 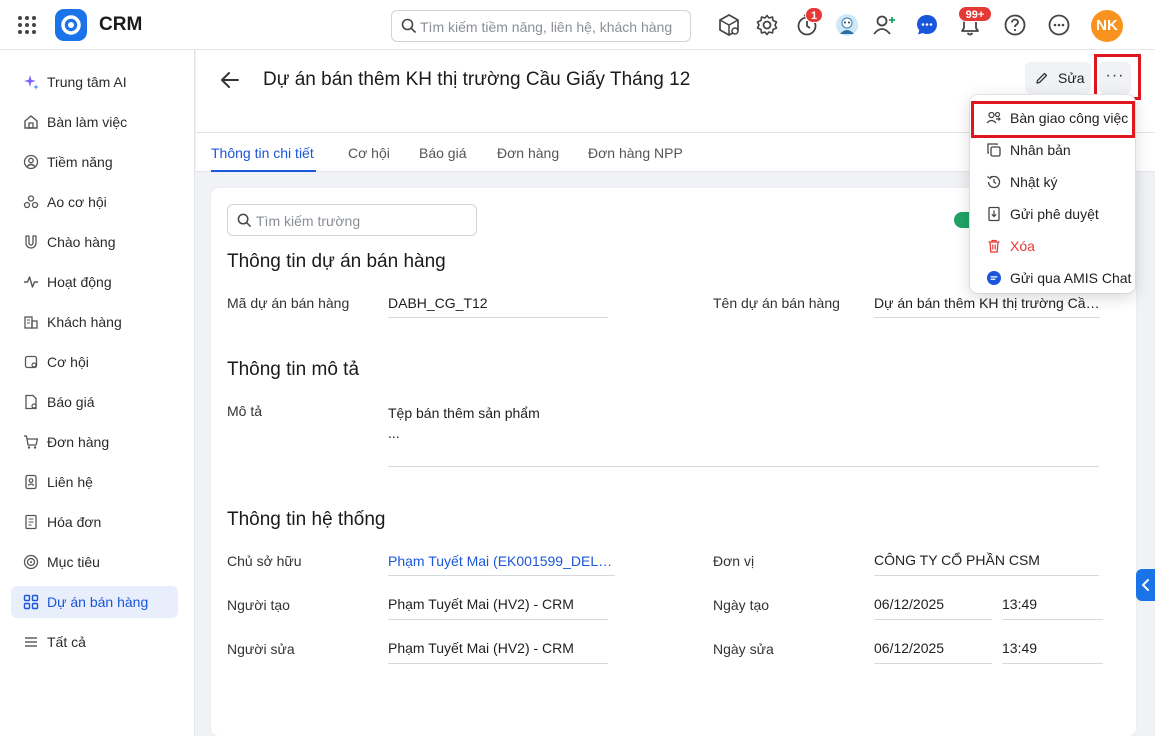 I want to click on history-icon, so click(x=994, y=182).